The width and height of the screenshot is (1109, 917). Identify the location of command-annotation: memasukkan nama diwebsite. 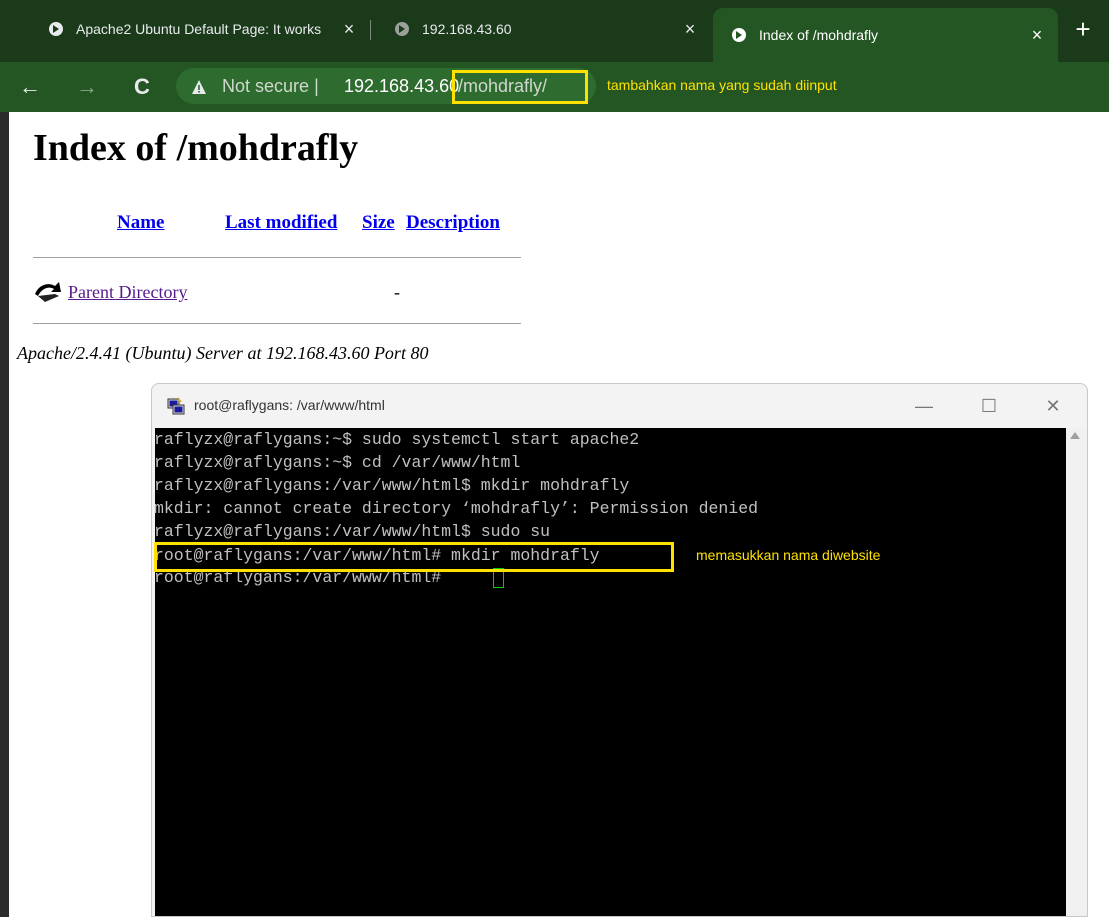
(788, 555).